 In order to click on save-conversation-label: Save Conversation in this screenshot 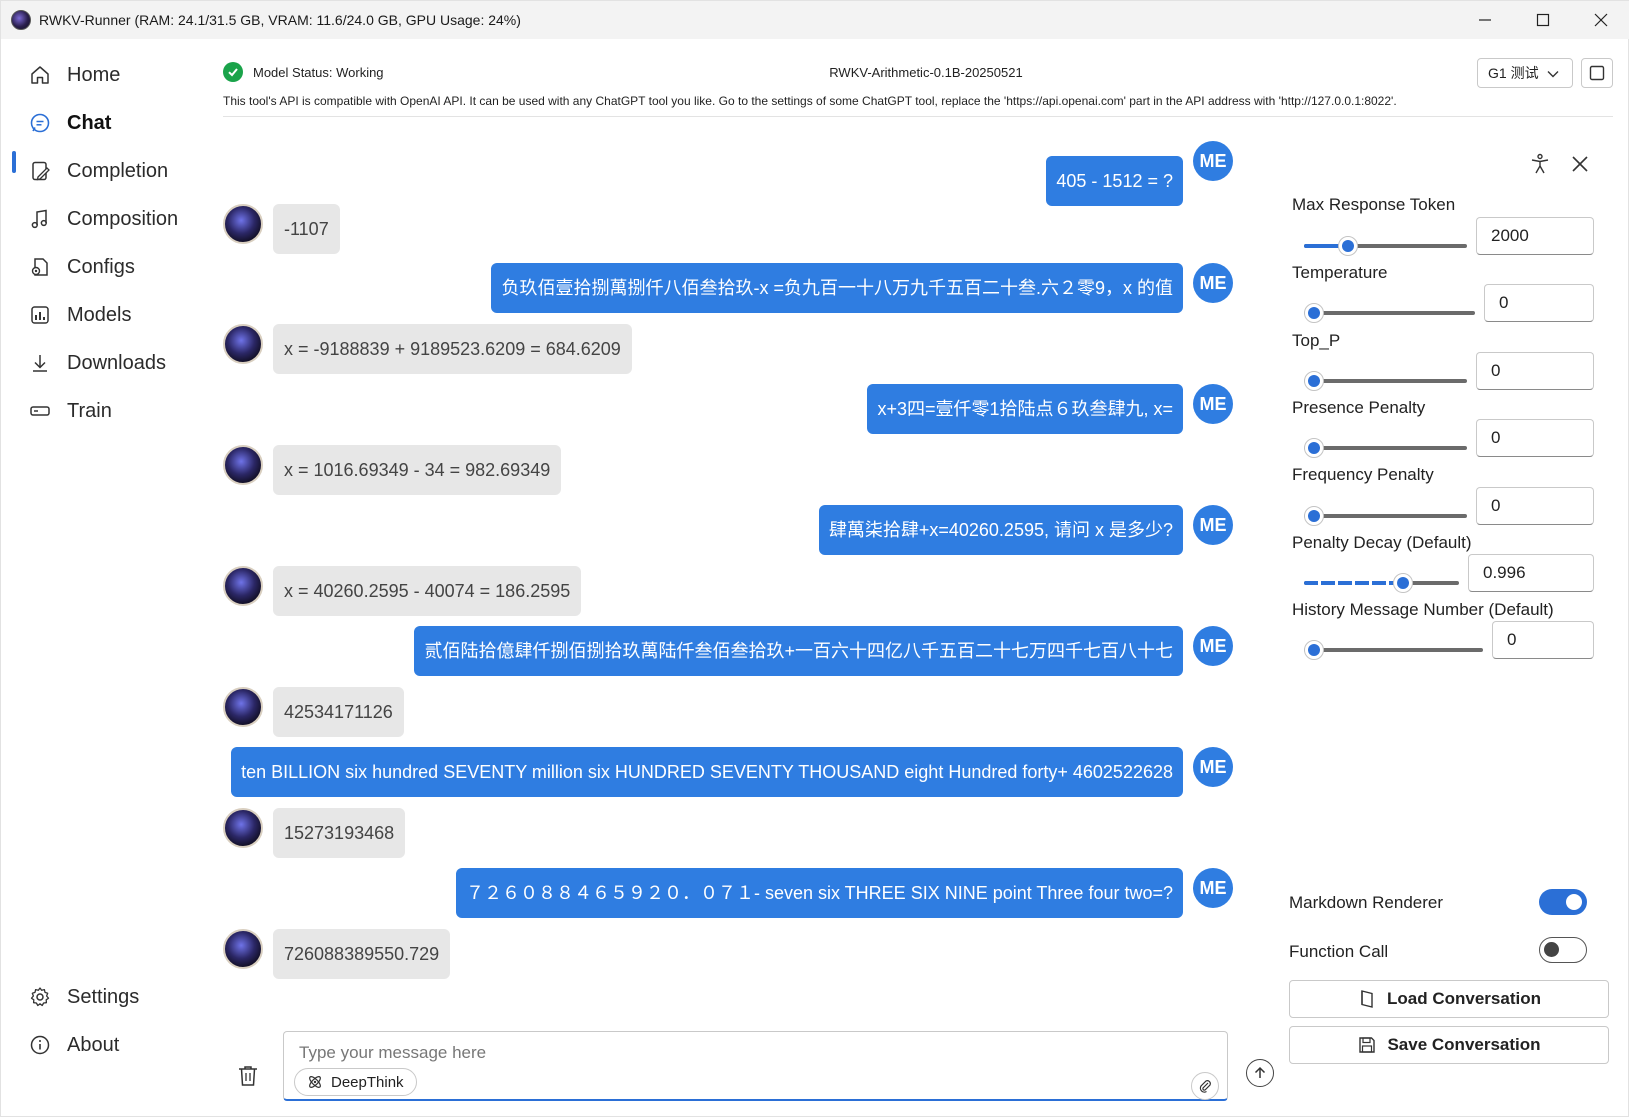, I will do `click(1464, 1044)`.